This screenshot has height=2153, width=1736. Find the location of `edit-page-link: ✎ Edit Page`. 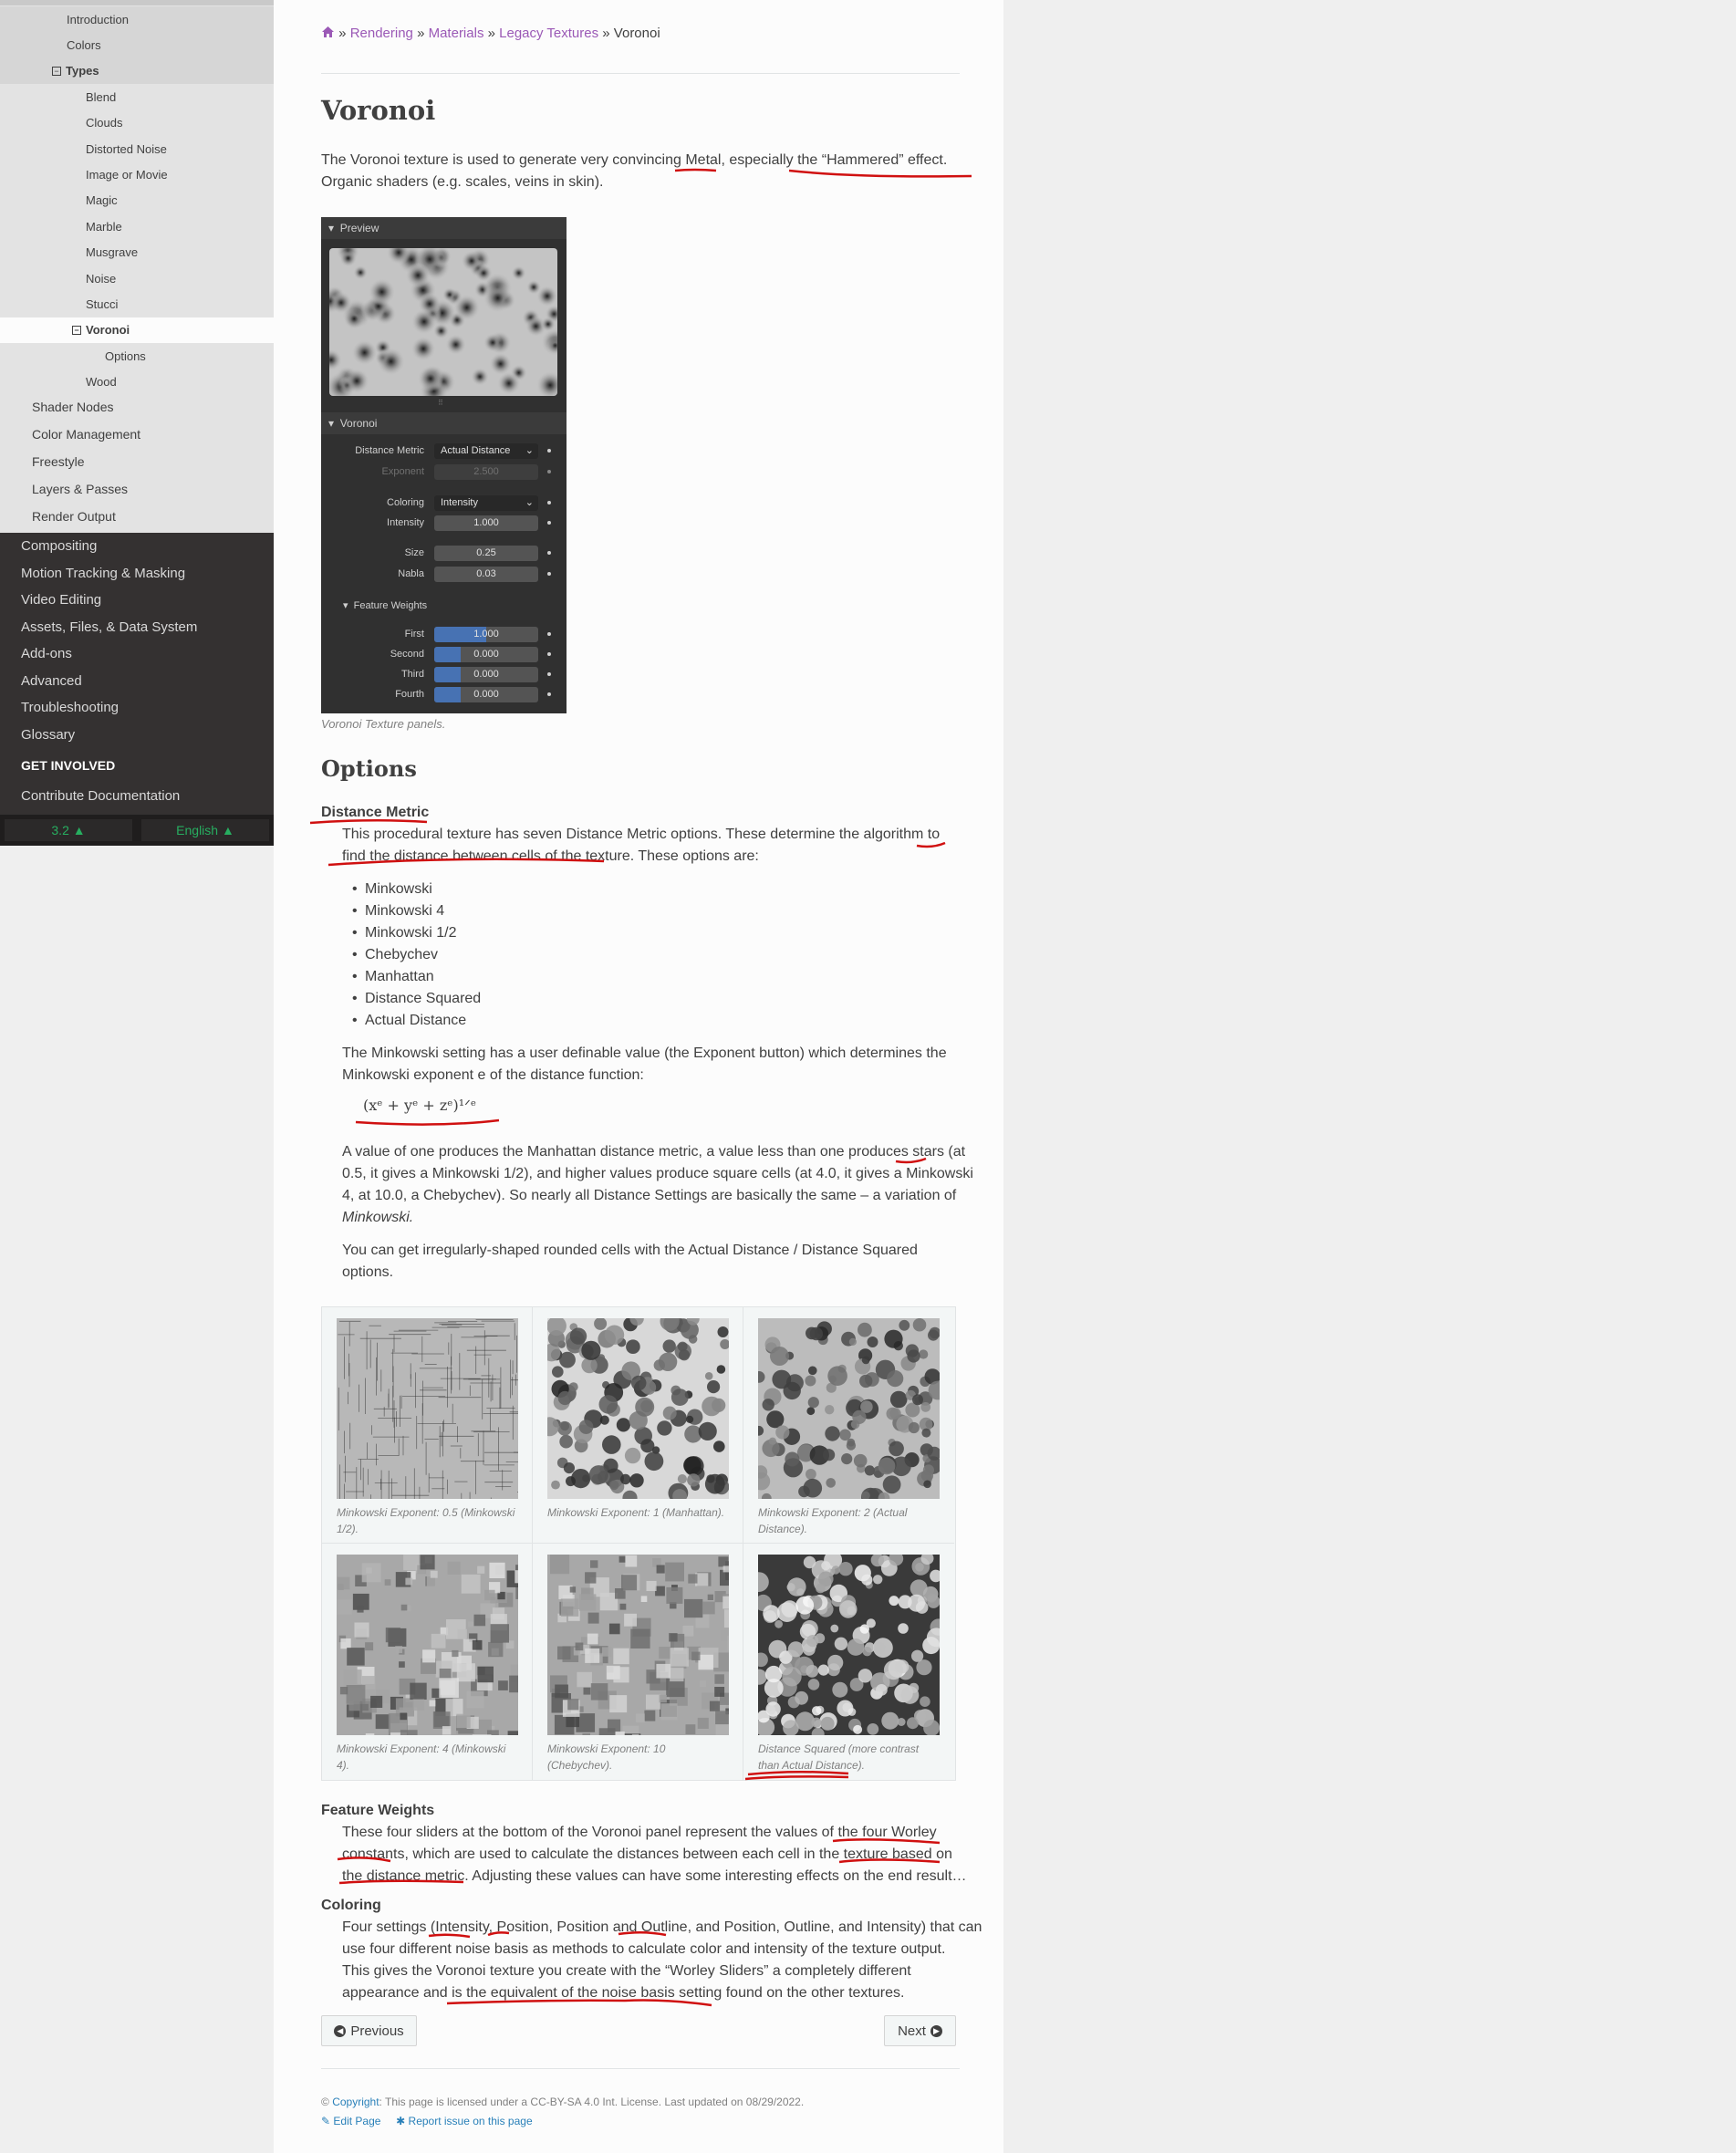

edit-page-link: ✎ Edit Page is located at coordinates (350, 2121).